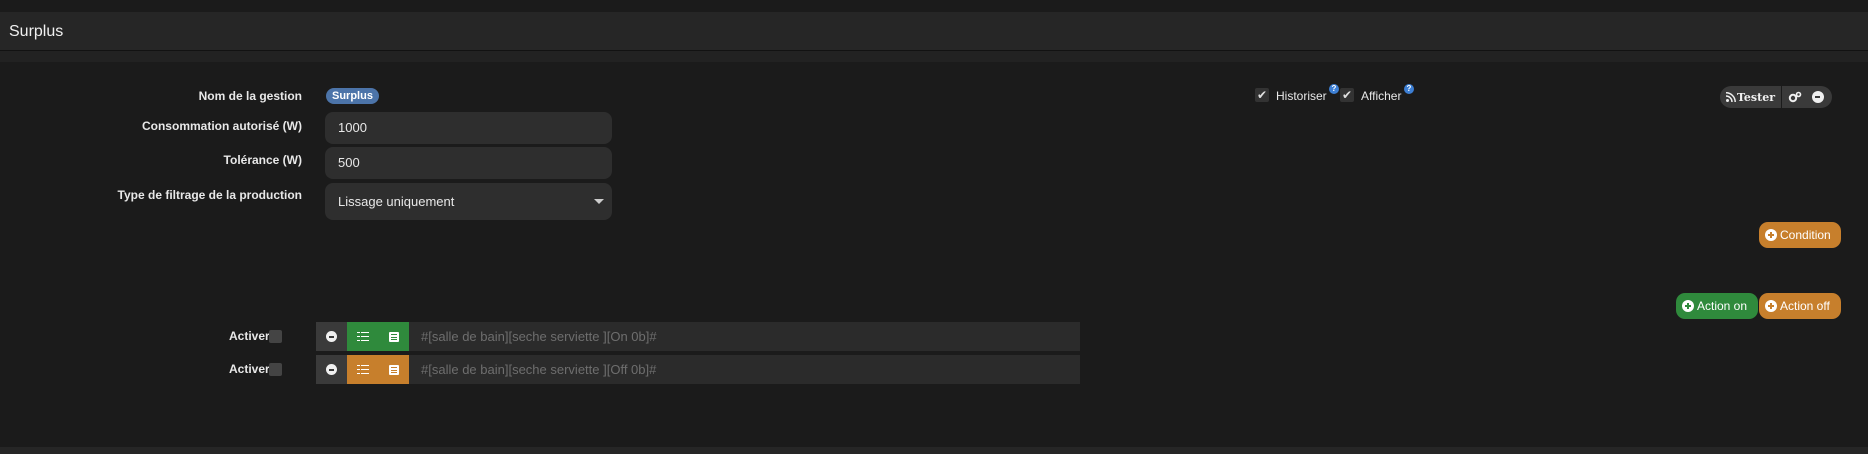 The width and height of the screenshot is (1868, 454). Describe the element at coordinates (352, 96) in the screenshot. I see `name-badge: Surplus` at that location.